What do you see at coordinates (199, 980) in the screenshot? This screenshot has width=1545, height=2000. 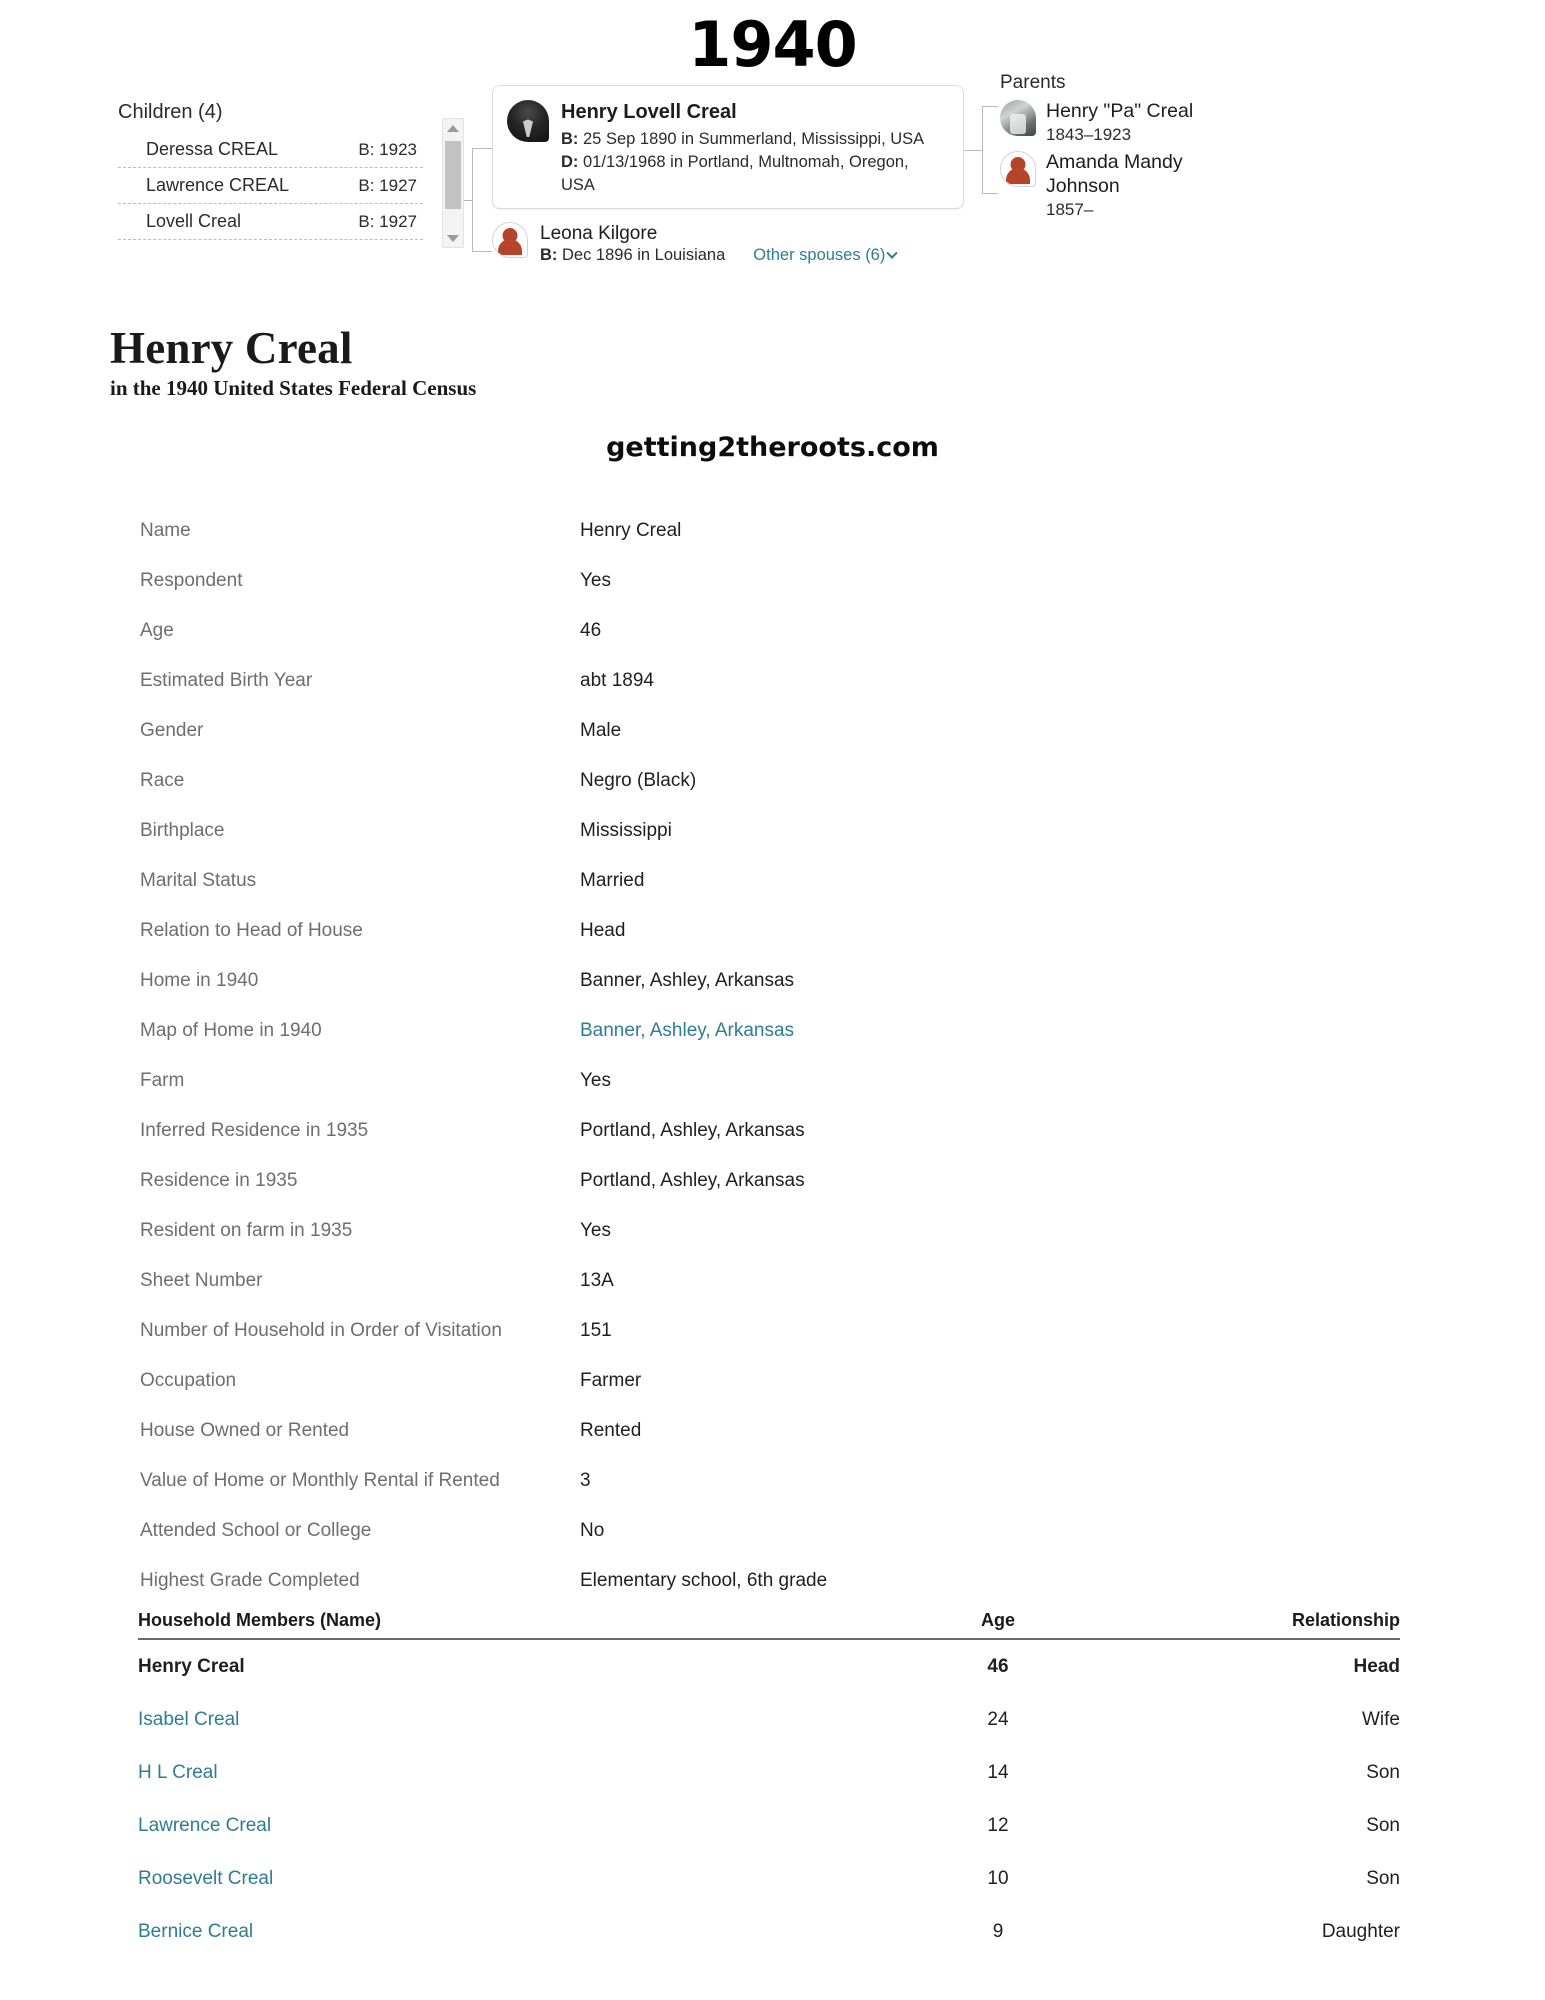 I see `detail-label: Home in 1940` at bounding box center [199, 980].